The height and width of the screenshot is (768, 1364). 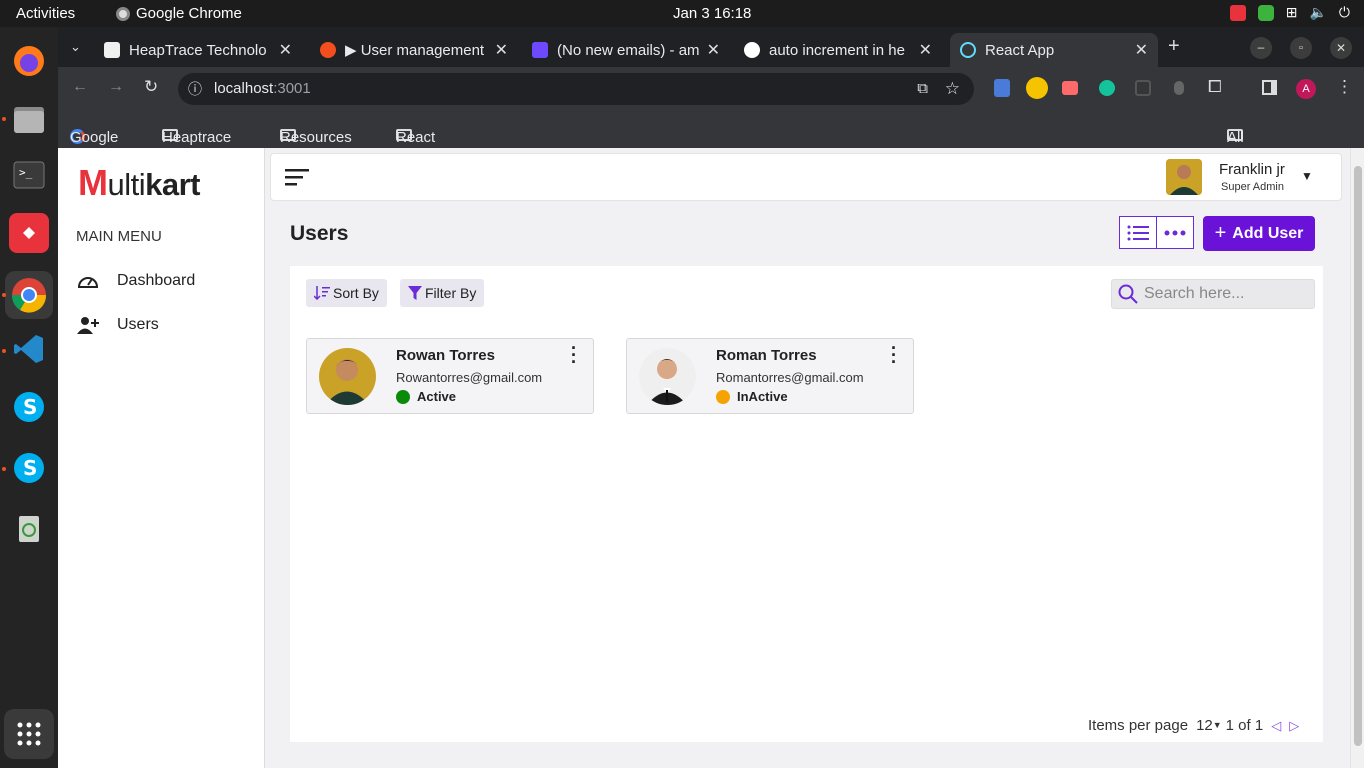 I want to click on address-bar: ⓘ localhost:3001 ⧉ ☆, so click(x=576, y=89).